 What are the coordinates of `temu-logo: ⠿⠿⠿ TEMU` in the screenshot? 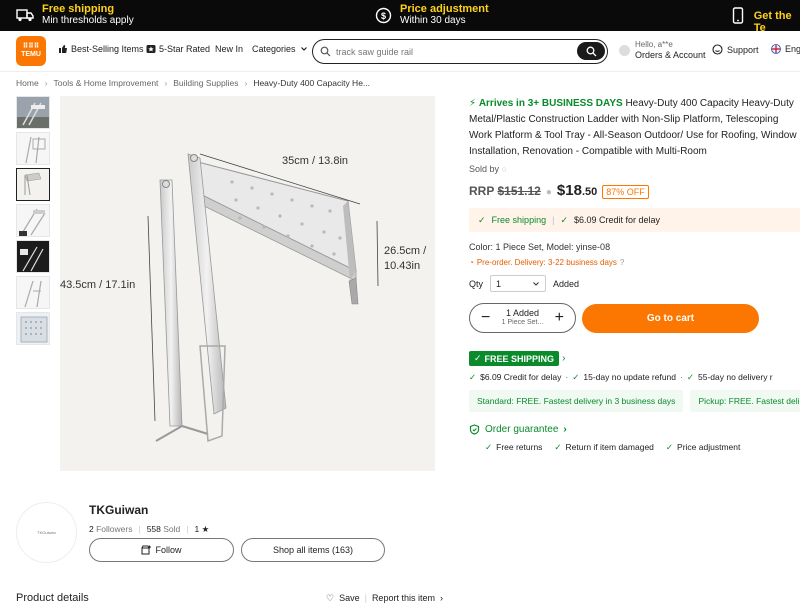 It's located at (31, 51).